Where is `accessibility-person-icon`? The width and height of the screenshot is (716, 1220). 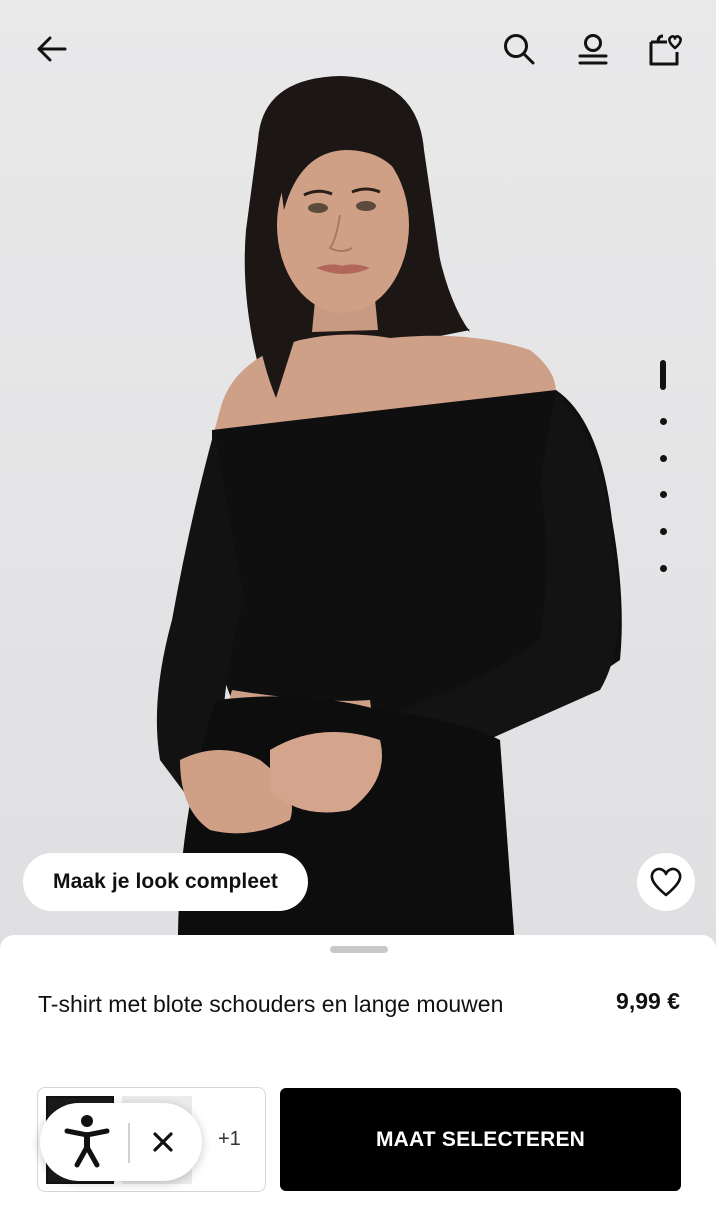
accessibility-person-icon is located at coordinates (87, 1141).